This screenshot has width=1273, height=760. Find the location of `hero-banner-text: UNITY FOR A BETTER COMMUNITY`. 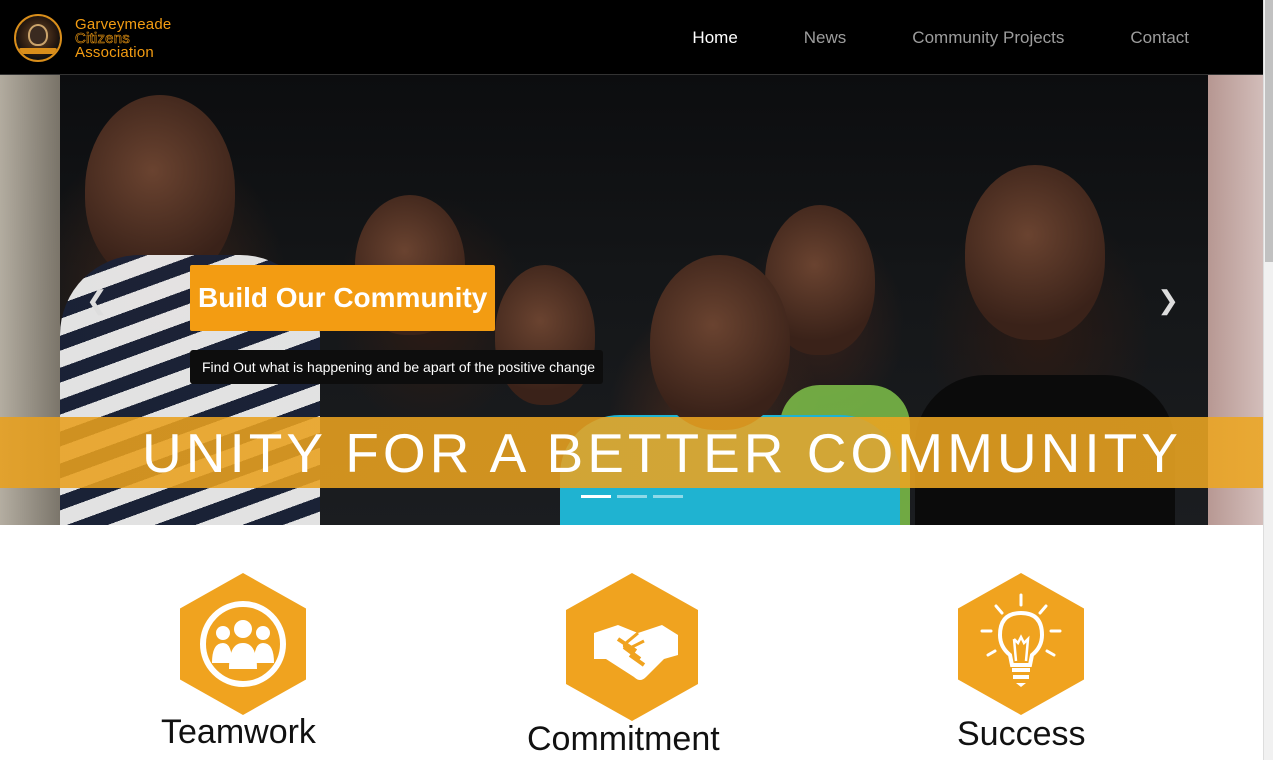

hero-banner-text: UNITY FOR A BETTER COMMUNITY is located at coordinates (662, 453).